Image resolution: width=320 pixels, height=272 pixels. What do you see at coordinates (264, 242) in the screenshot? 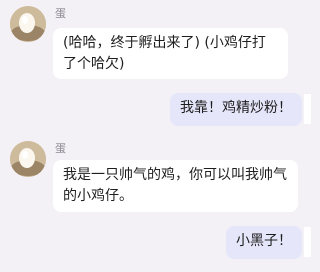
I see `message-bubble-outgoing: 小黑子！` at bounding box center [264, 242].